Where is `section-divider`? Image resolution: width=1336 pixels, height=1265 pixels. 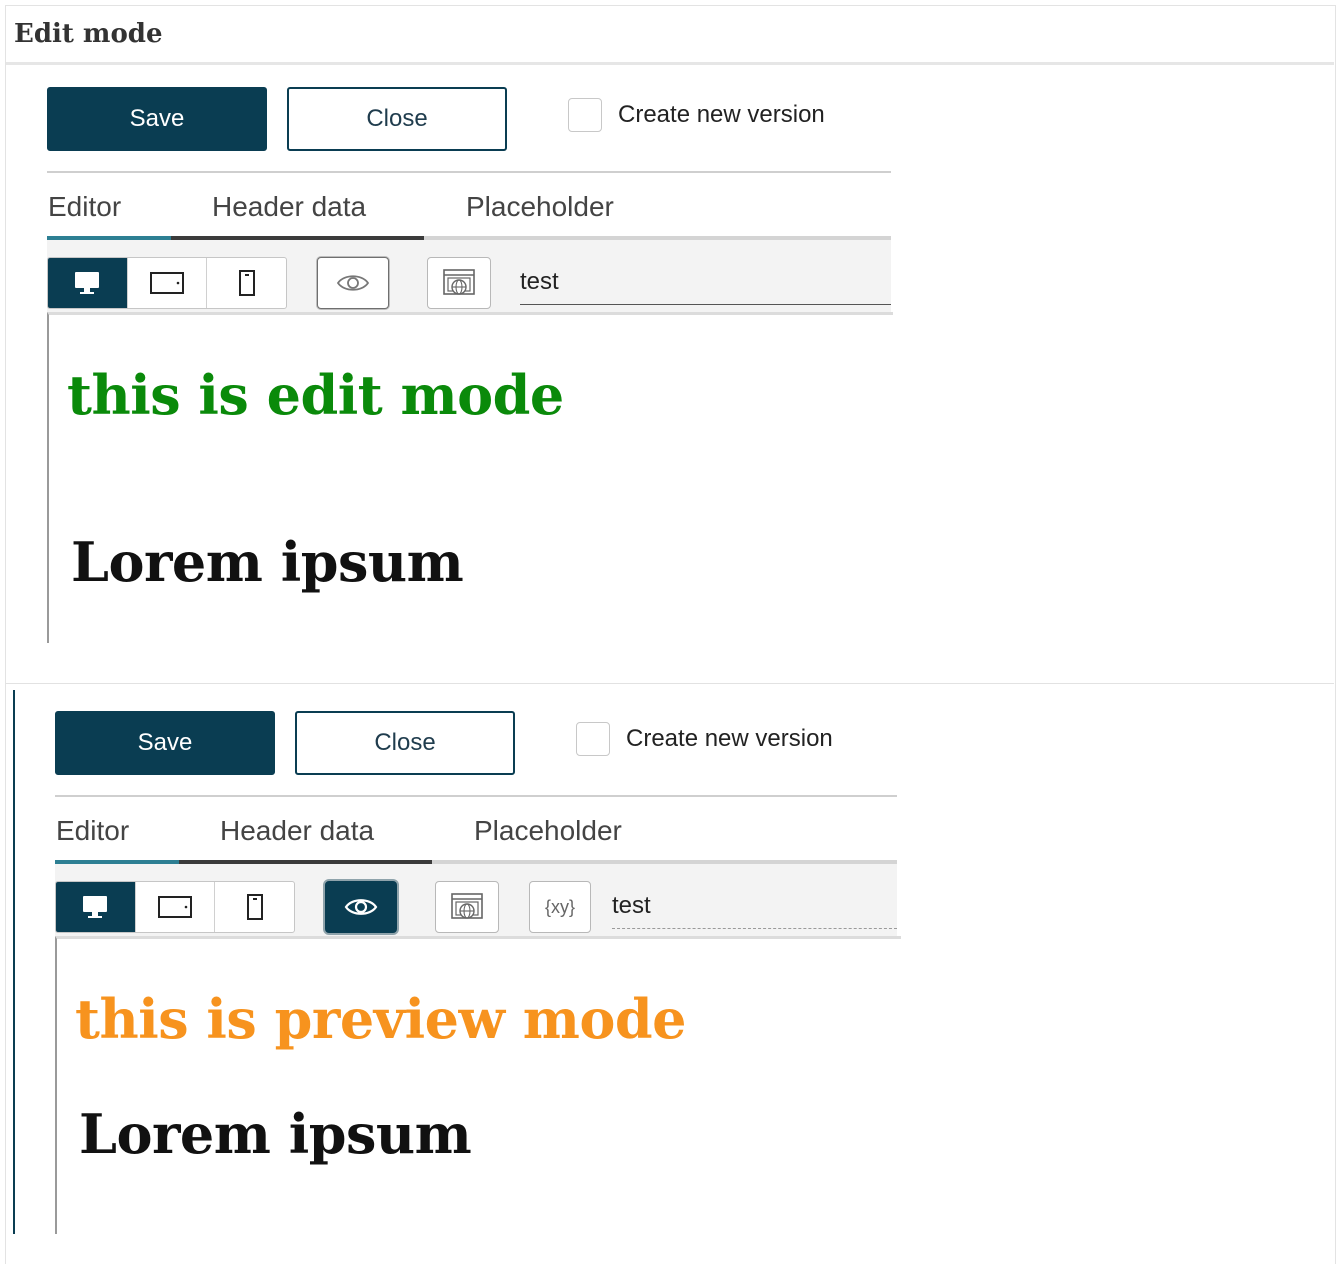 section-divider is located at coordinates (670, 683).